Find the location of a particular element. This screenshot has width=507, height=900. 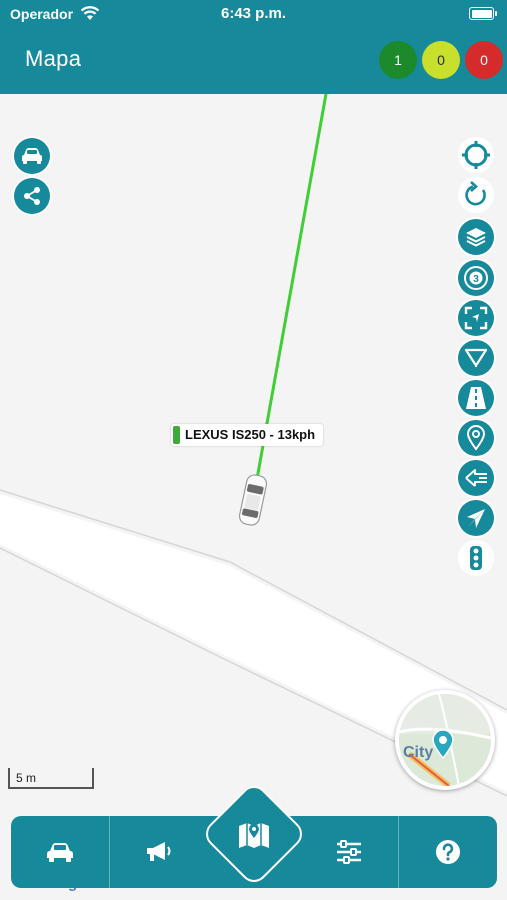

sliders-icon is located at coordinates (349, 852).